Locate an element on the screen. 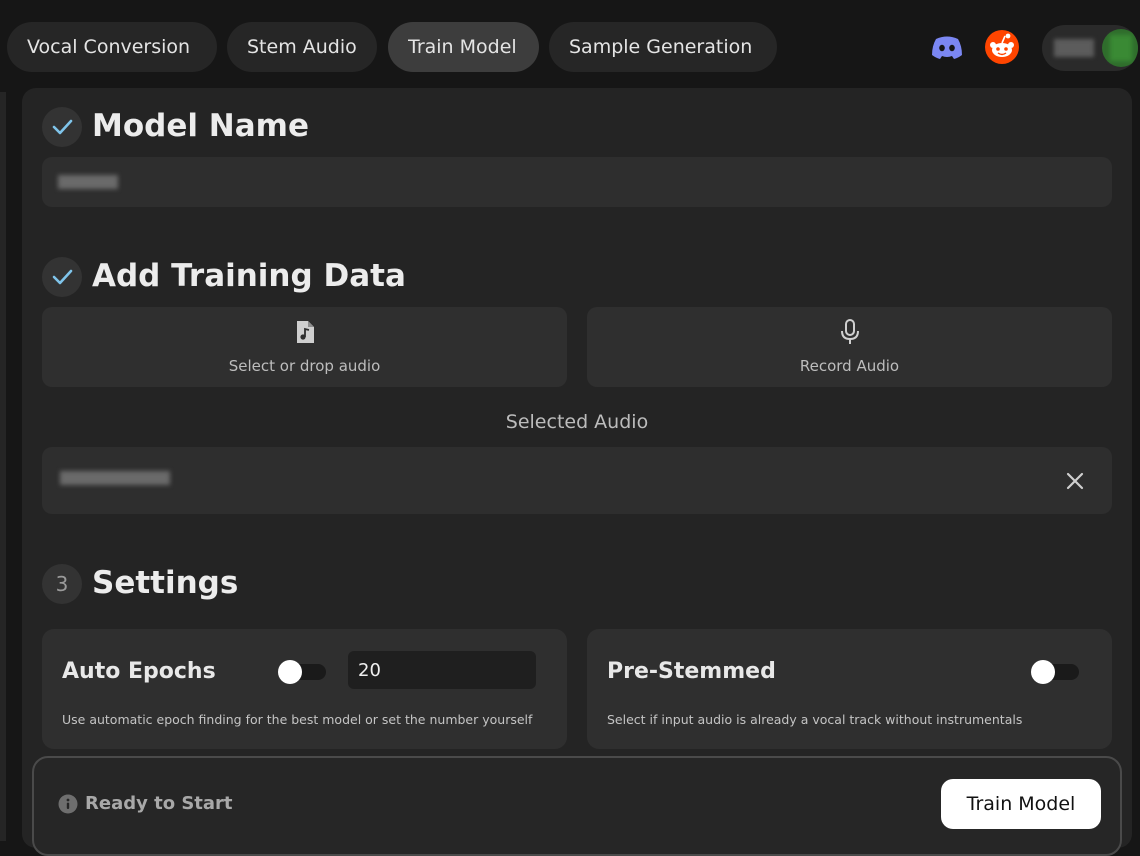 The image size is (1140, 856). train-action-bar: Ready to Start Train Model is located at coordinates (577, 806).